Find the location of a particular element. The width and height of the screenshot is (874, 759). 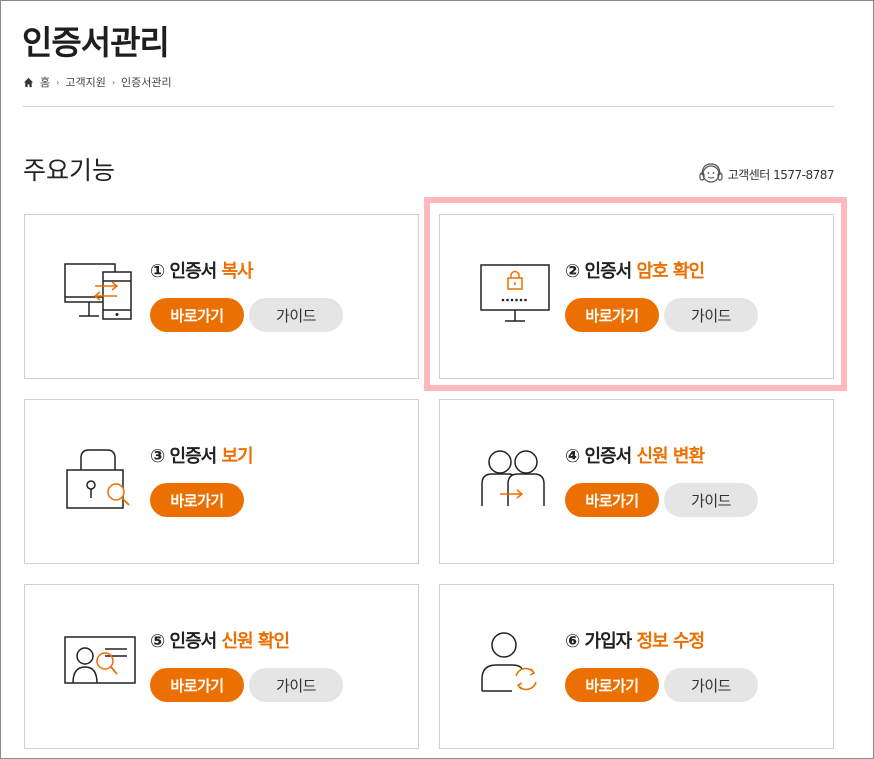

monitor-copy-icon is located at coordinates (98, 291).